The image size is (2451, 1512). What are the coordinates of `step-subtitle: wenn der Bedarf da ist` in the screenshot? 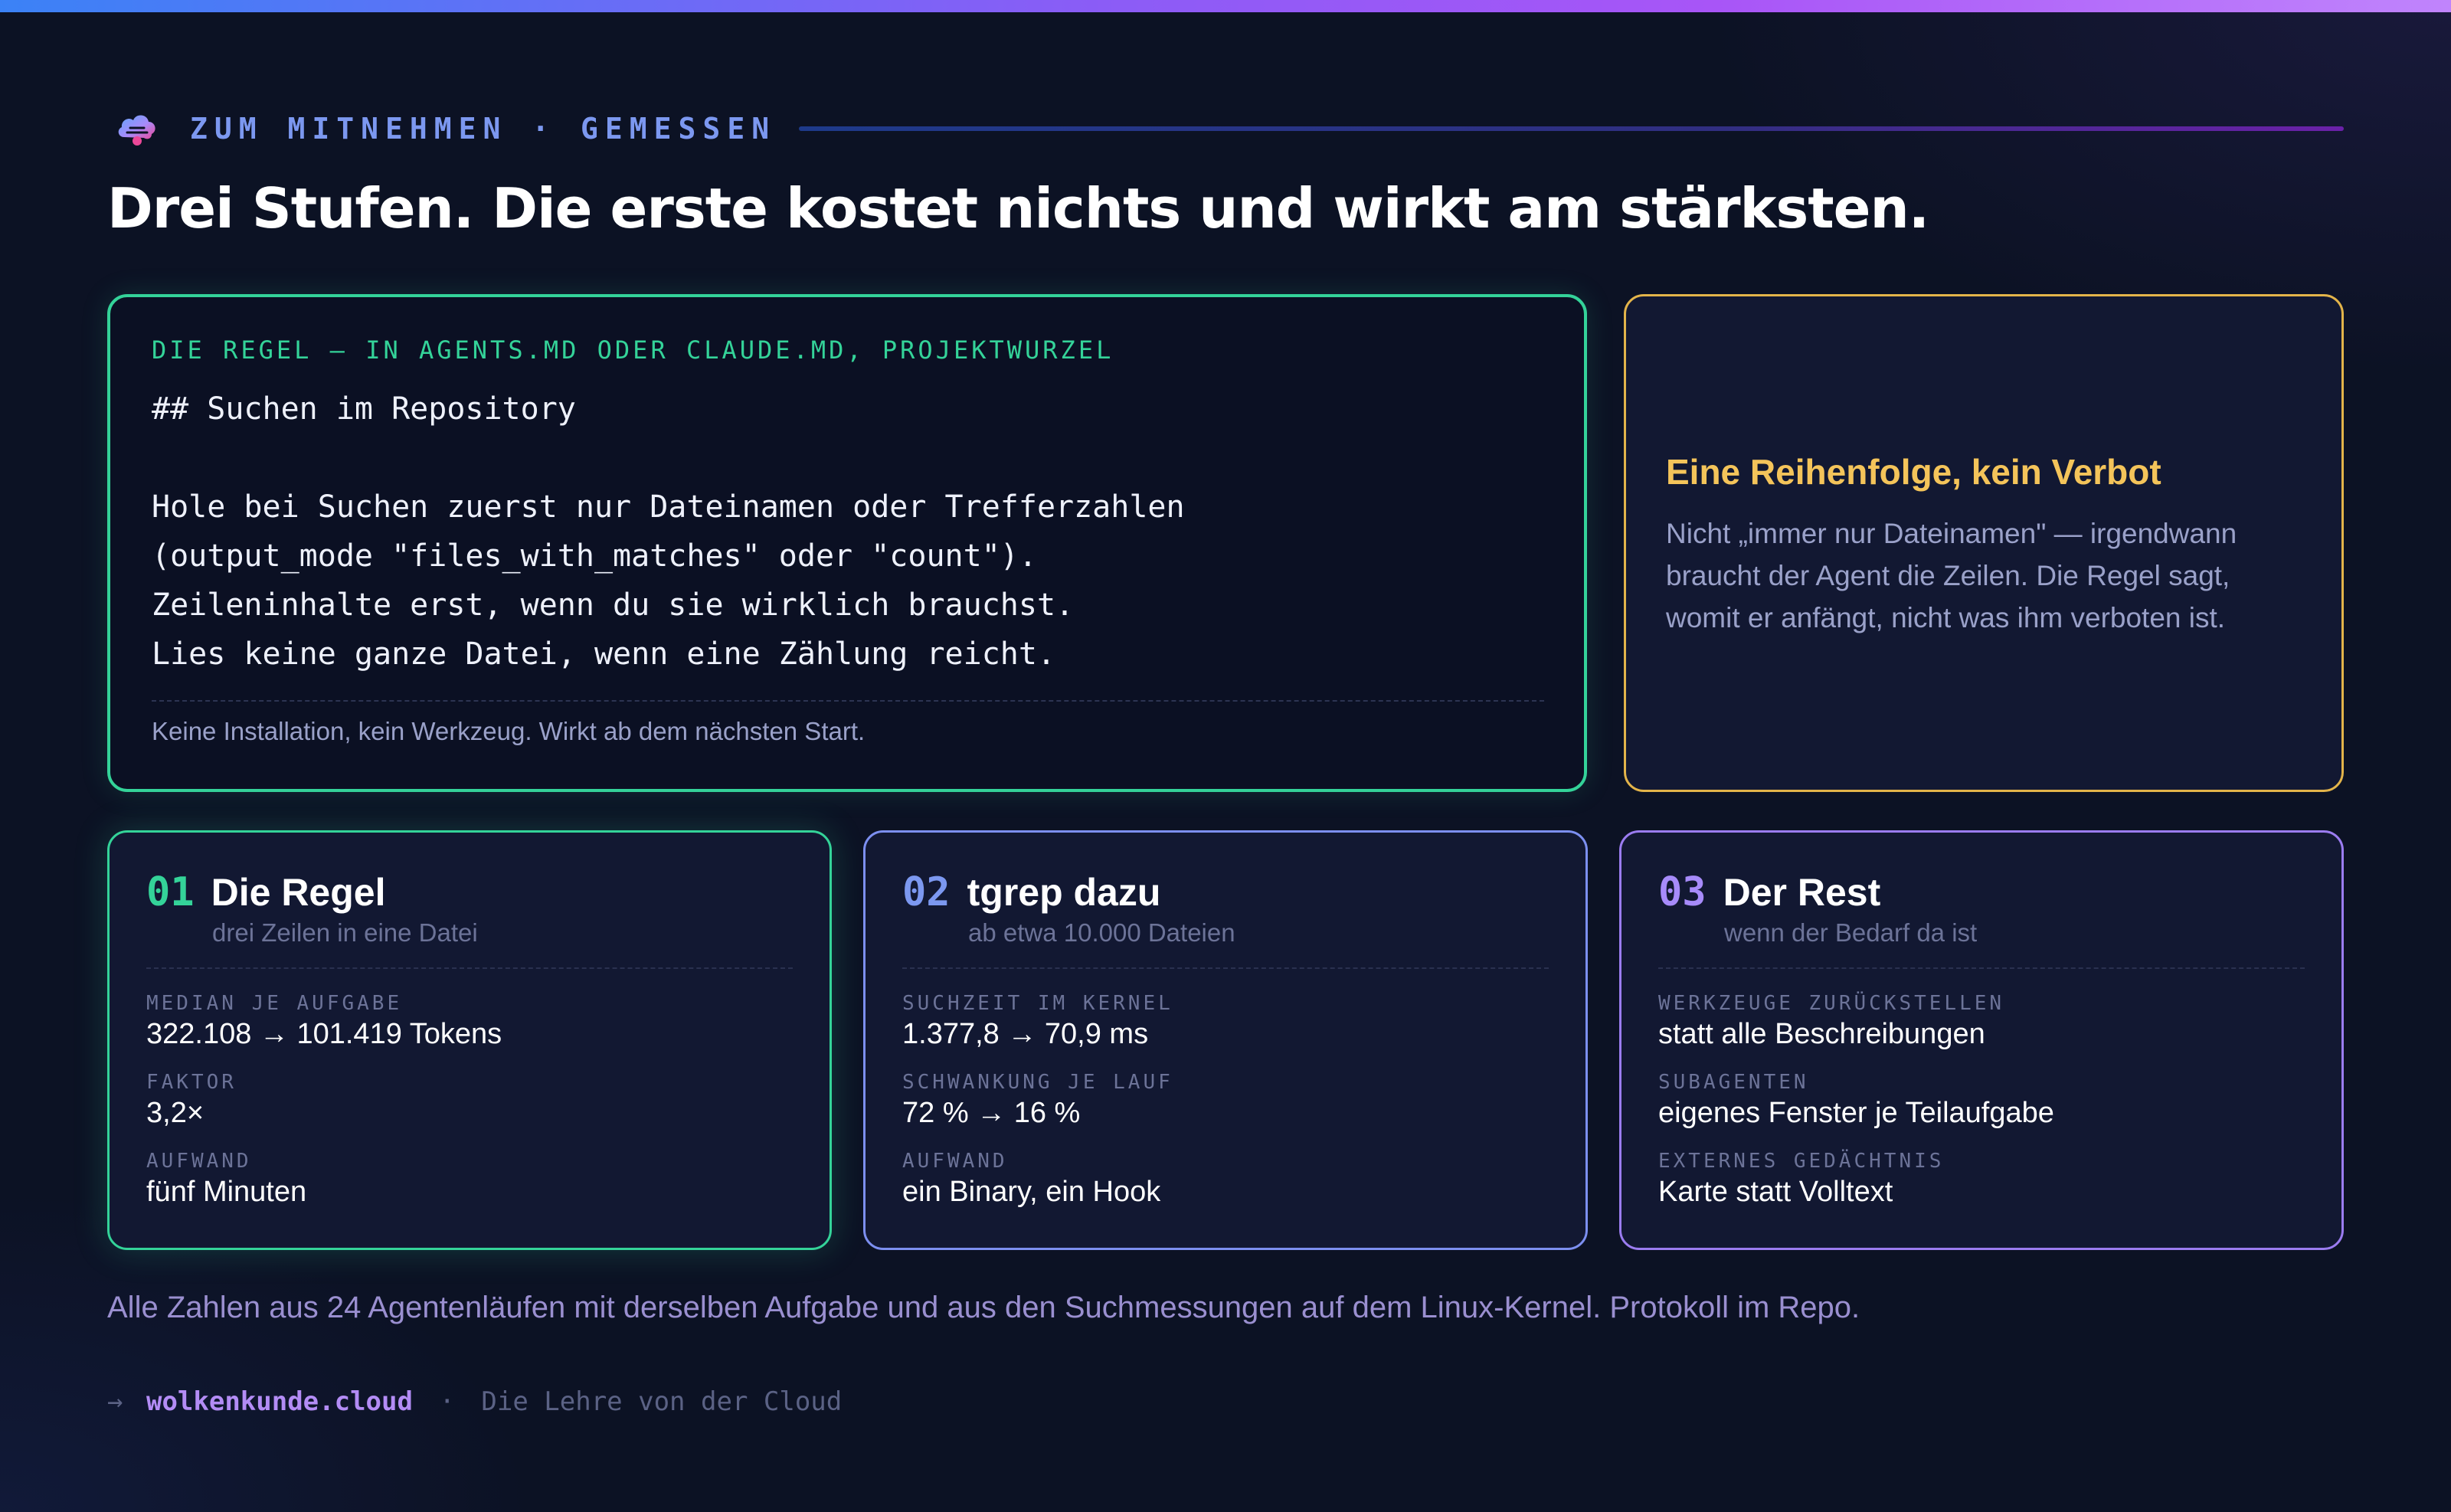 It's located at (1851, 933).